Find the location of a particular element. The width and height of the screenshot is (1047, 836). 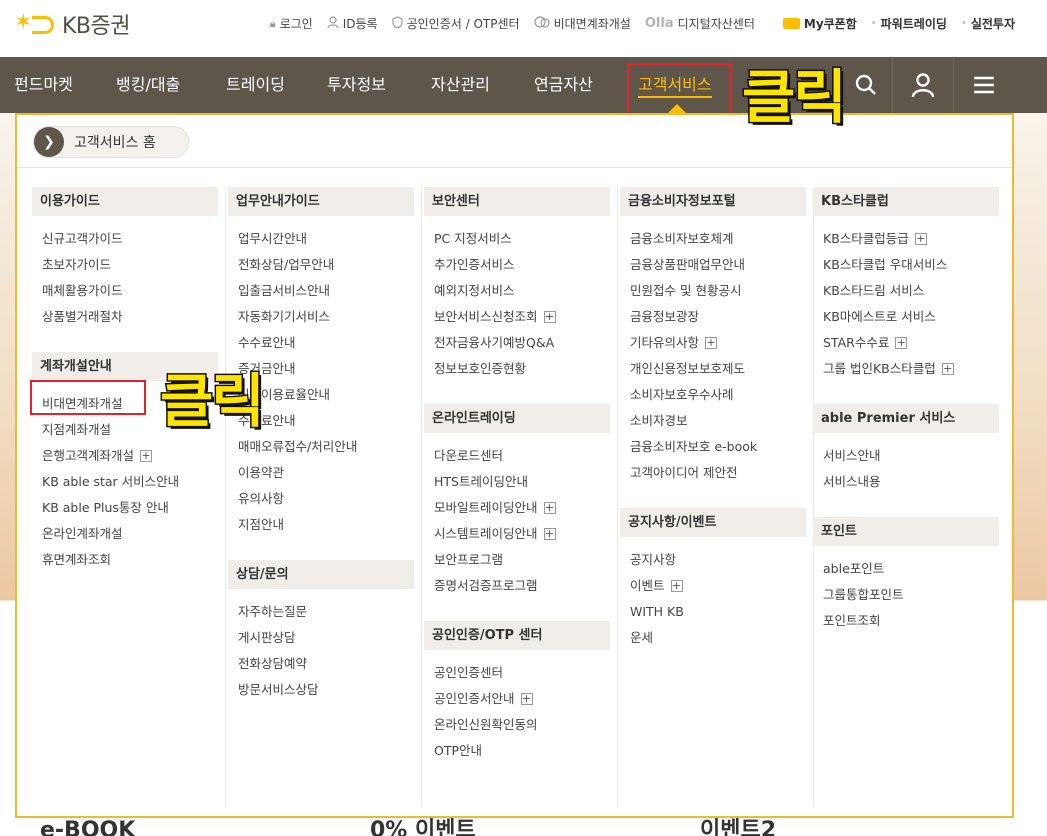

my-page-button is located at coordinates (923, 85).